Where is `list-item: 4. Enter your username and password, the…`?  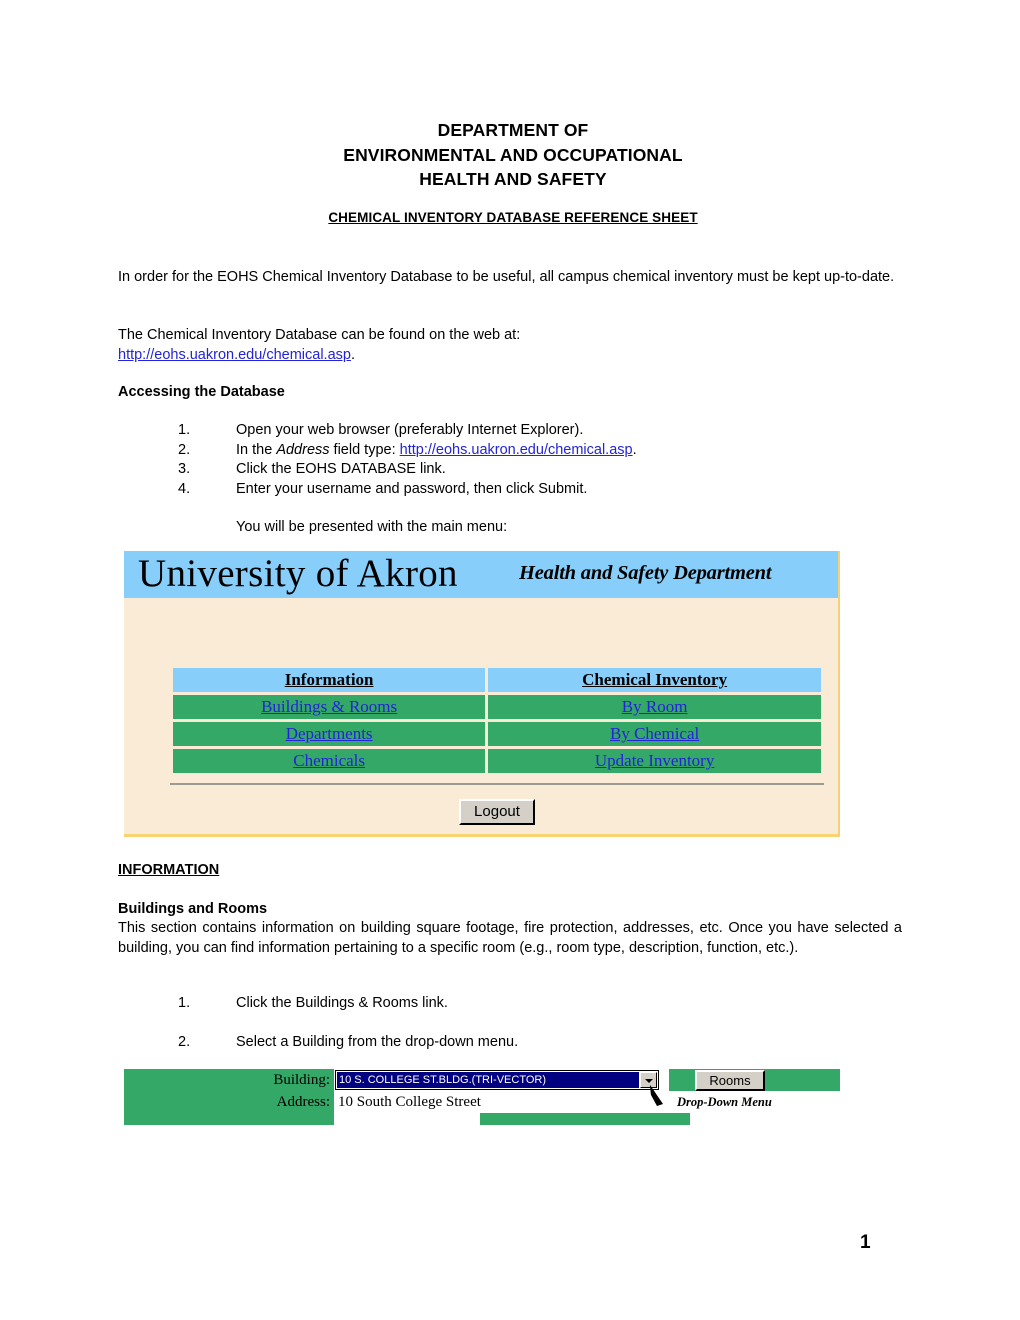 list-item: 4. Enter your username and password, the… is located at coordinates (543, 490).